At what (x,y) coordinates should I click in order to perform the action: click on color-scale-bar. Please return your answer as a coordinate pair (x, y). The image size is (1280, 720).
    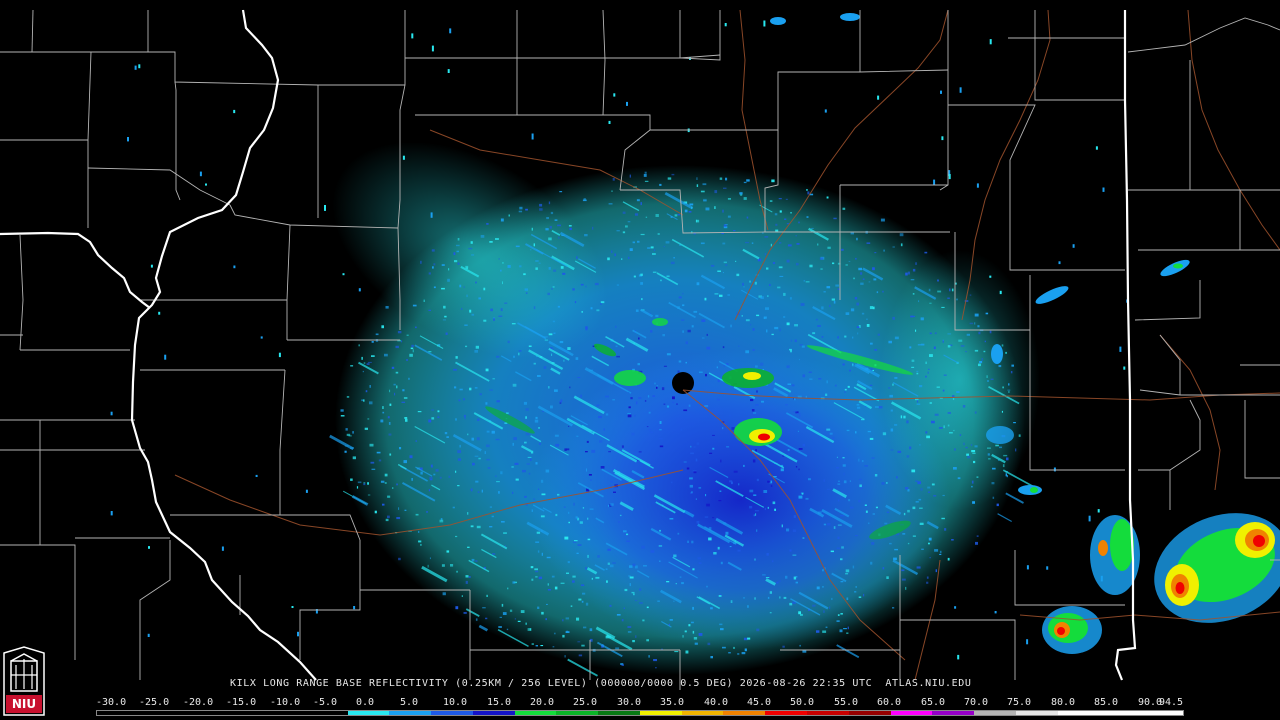
    Looking at the image, I should click on (640, 713).